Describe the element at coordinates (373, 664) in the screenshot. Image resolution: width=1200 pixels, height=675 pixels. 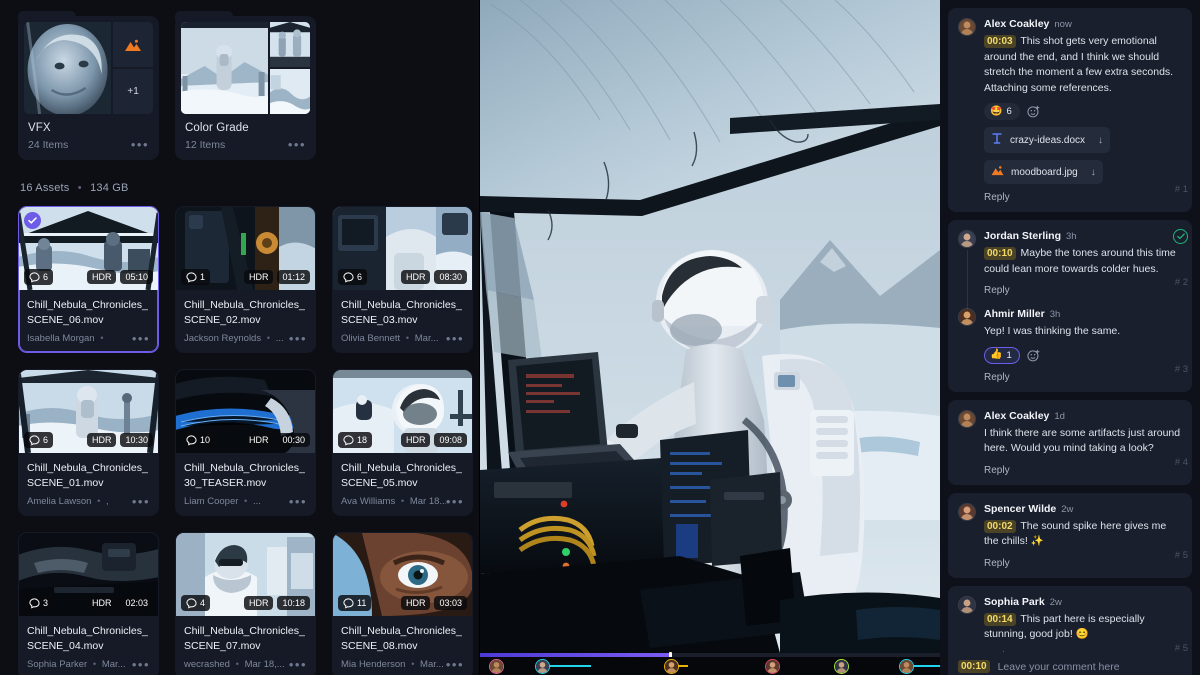
I see `asset-owner: Mia Henderson` at that location.